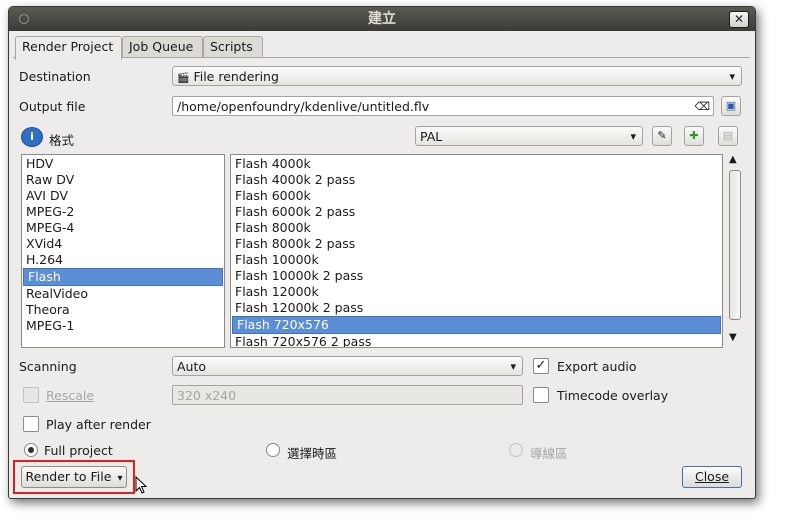  I want to click on output-file-label: Output file, so click(52, 106).